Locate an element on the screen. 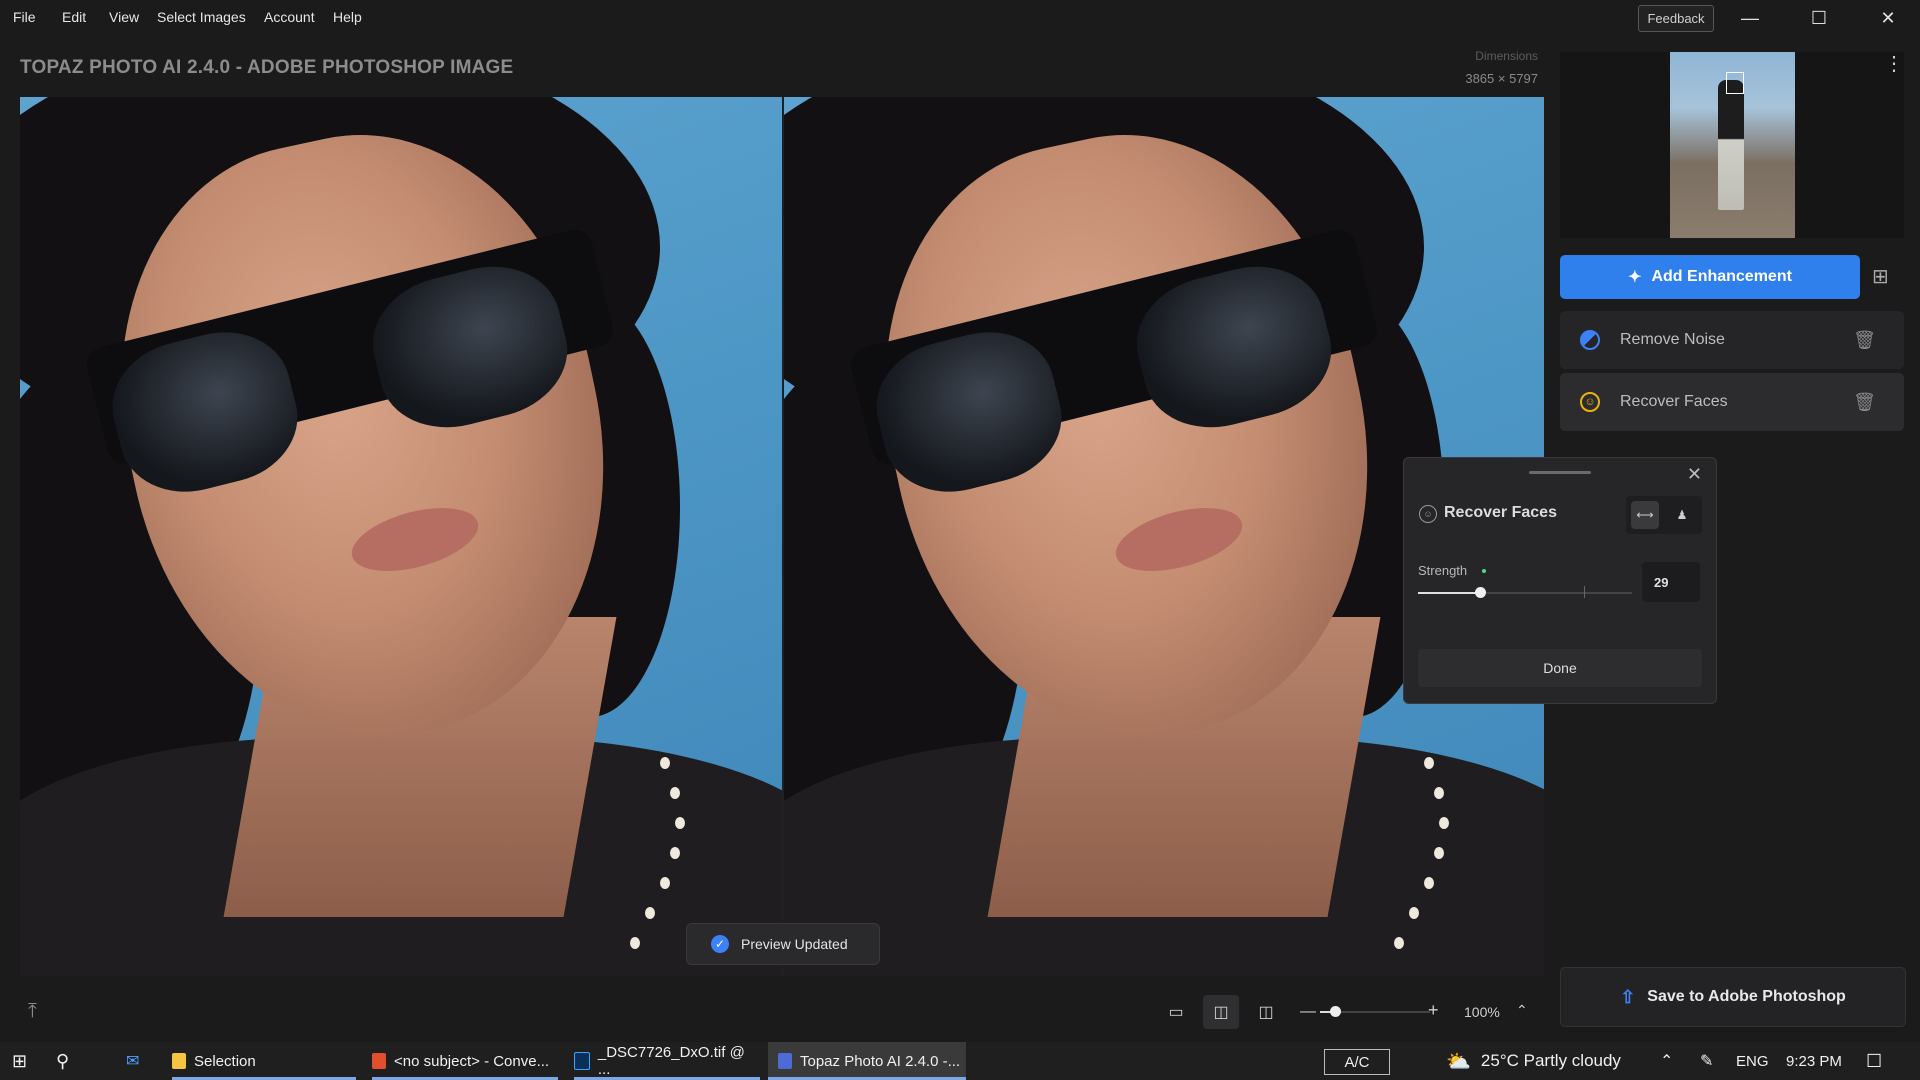 The height and width of the screenshot is (1080, 1920). crop-icon: ⊞ is located at coordinates (1885, 277).